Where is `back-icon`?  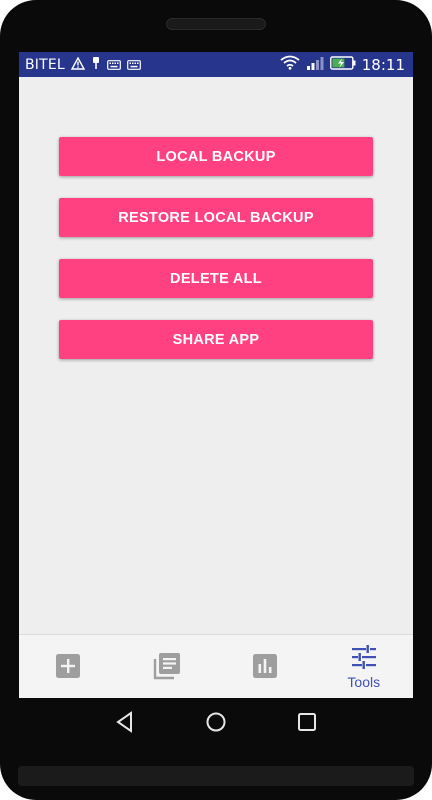 back-icon is located at coordinates (125, 724).